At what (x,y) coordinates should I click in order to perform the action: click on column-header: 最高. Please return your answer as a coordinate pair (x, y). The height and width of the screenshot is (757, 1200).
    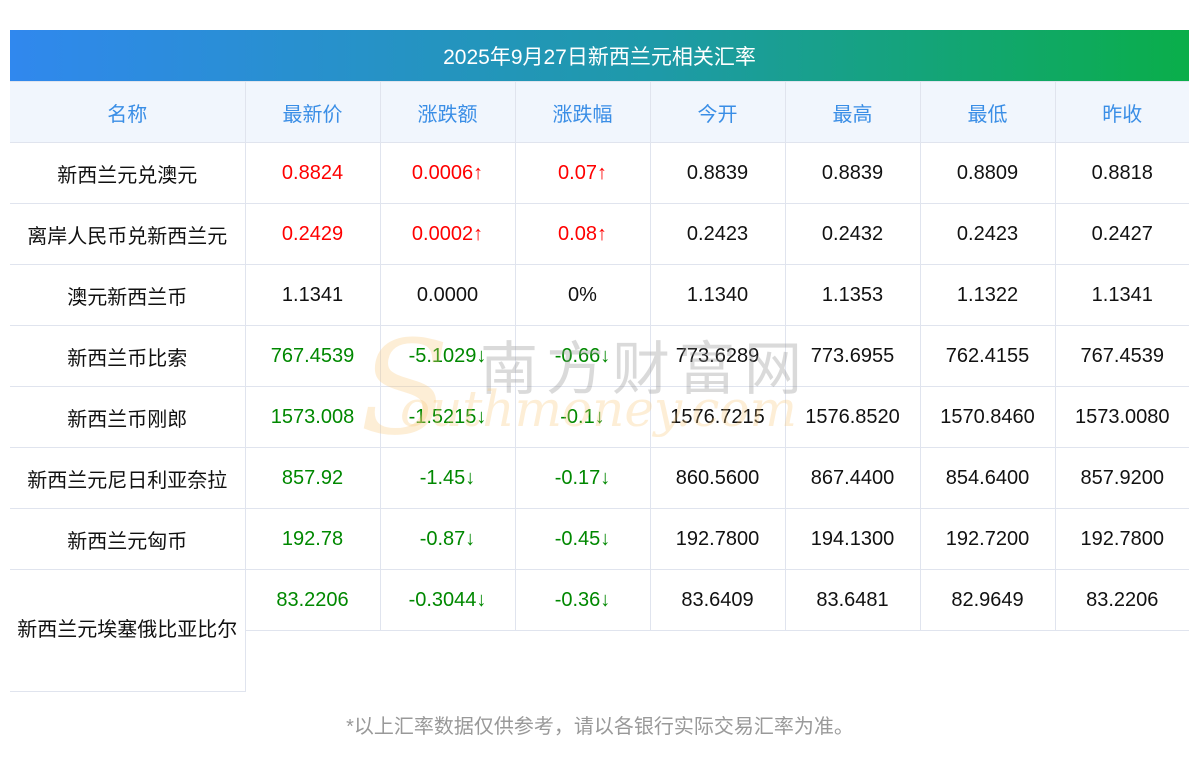
    Looking at the image, I should click on (852, 112).